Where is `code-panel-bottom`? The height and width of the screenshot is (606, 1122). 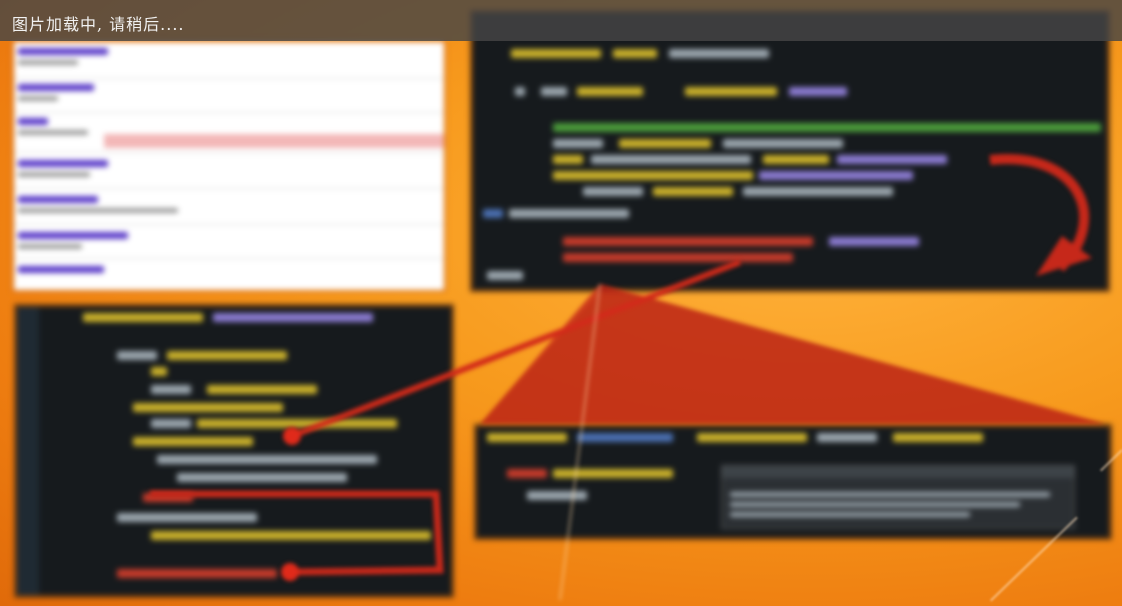 code-panel-bottom is located at coordinates (793, 482).